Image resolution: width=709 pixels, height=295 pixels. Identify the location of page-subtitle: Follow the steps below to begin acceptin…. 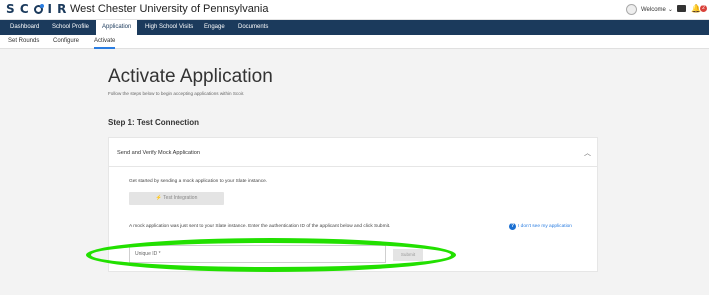
(176, 93).